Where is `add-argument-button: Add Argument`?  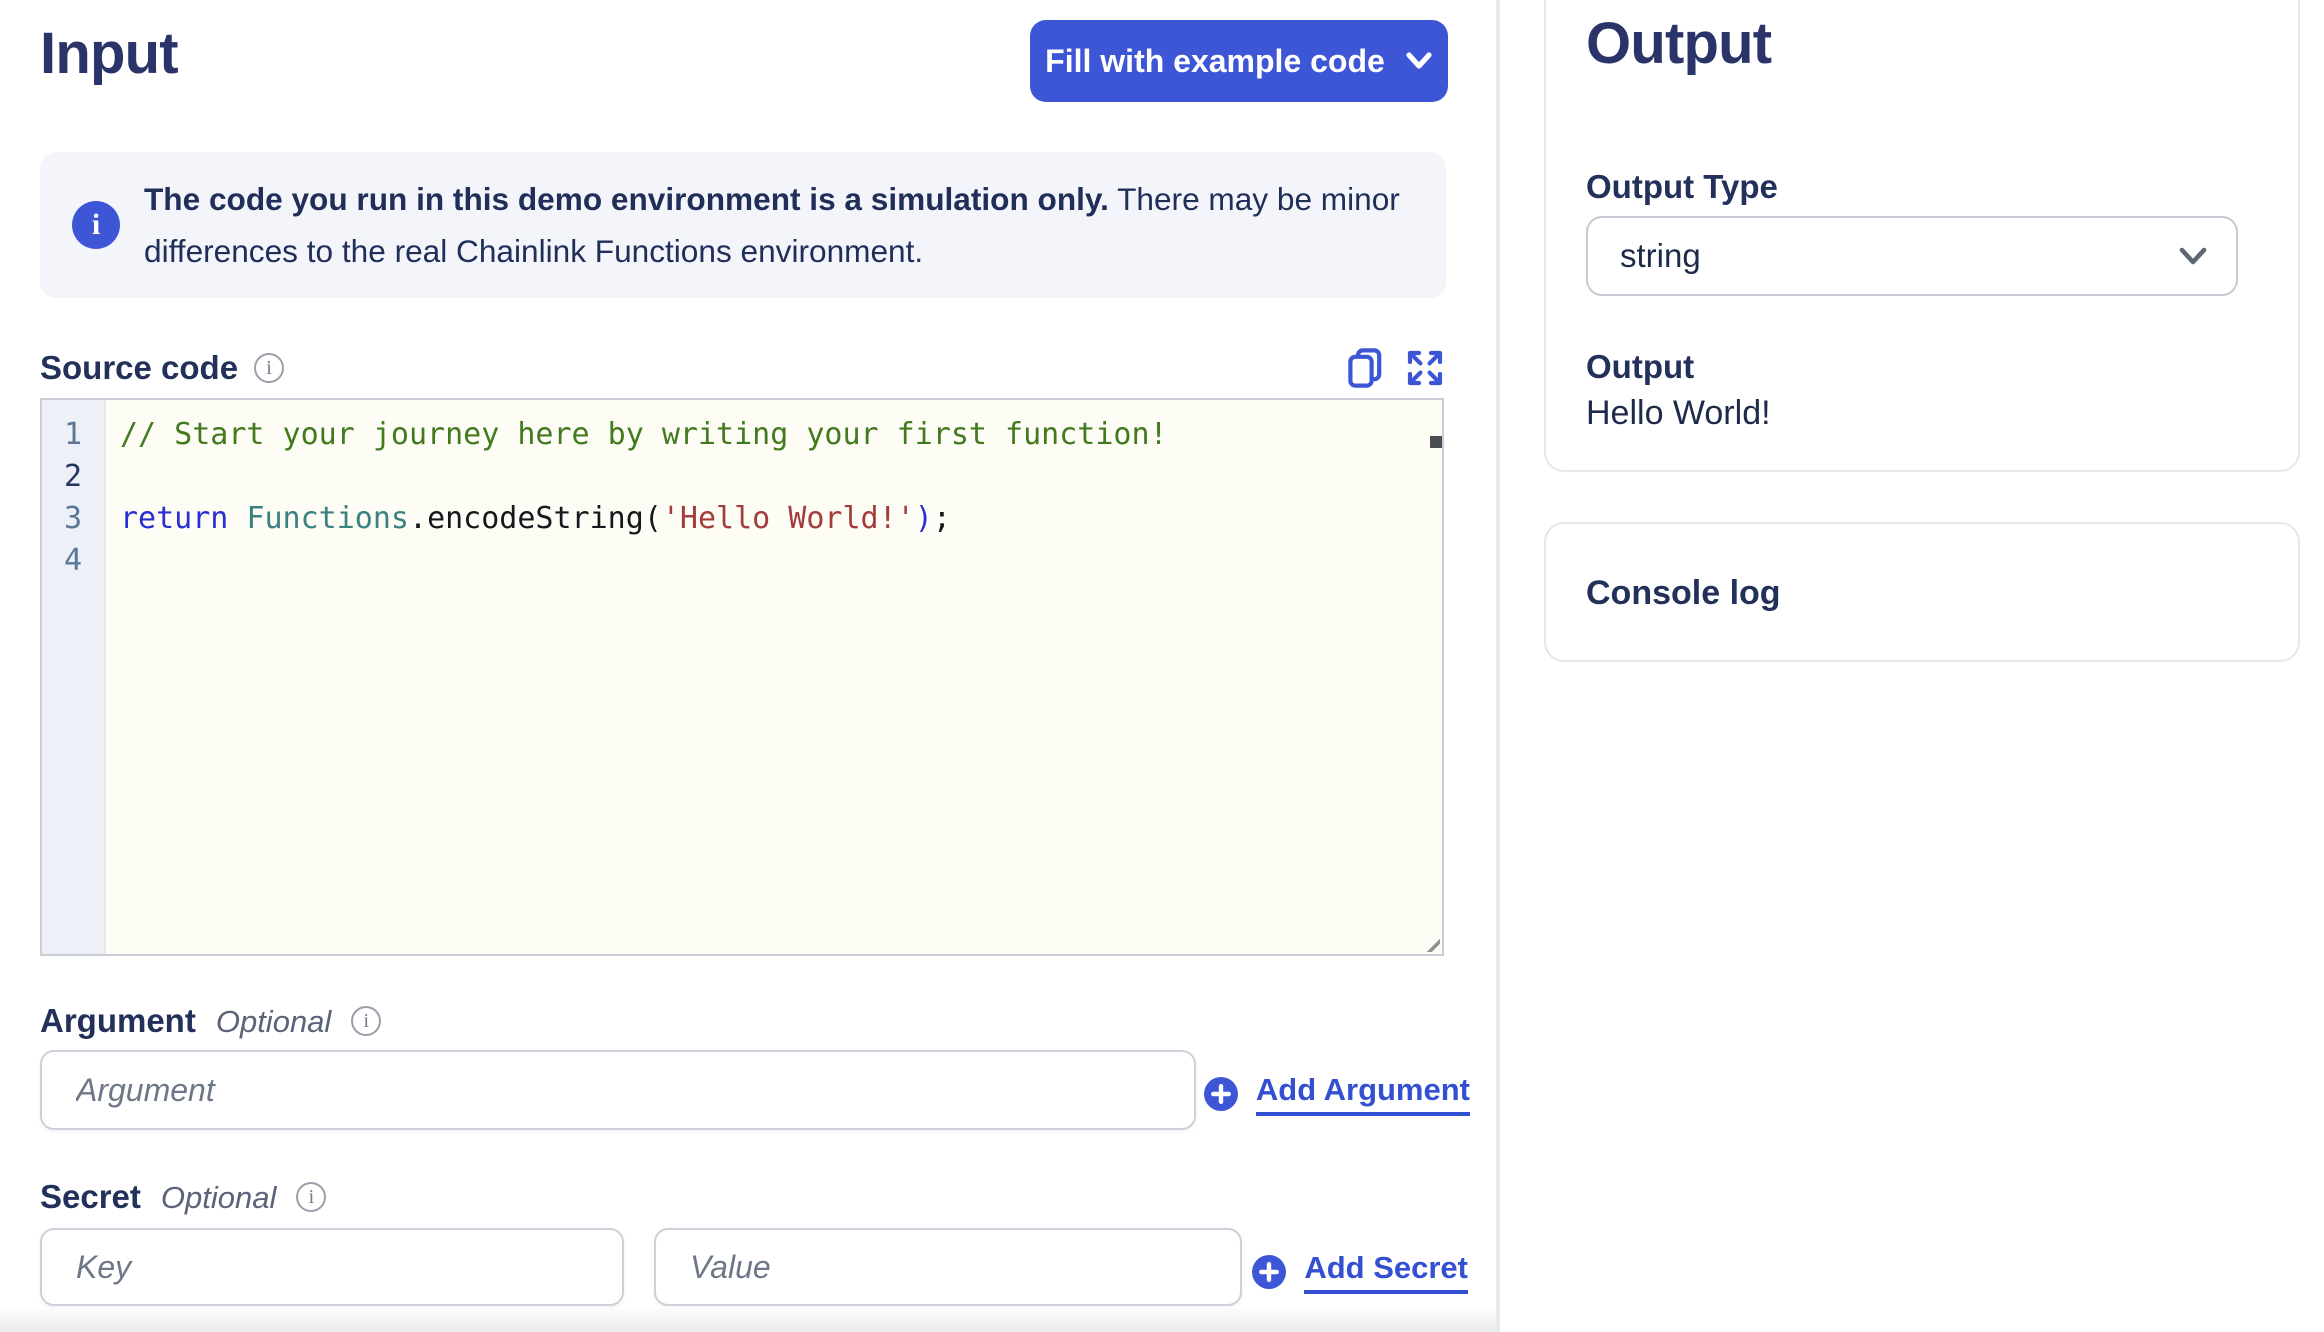
add-argument-button: Add Argument is located at coordinates (1336, 1094).